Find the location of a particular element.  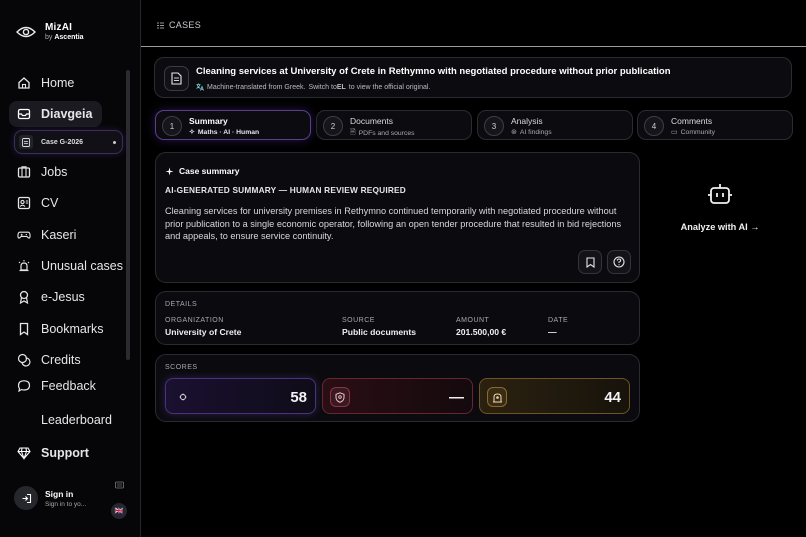

sparkle-icon: ✧ is located at coordinates (192, 132).